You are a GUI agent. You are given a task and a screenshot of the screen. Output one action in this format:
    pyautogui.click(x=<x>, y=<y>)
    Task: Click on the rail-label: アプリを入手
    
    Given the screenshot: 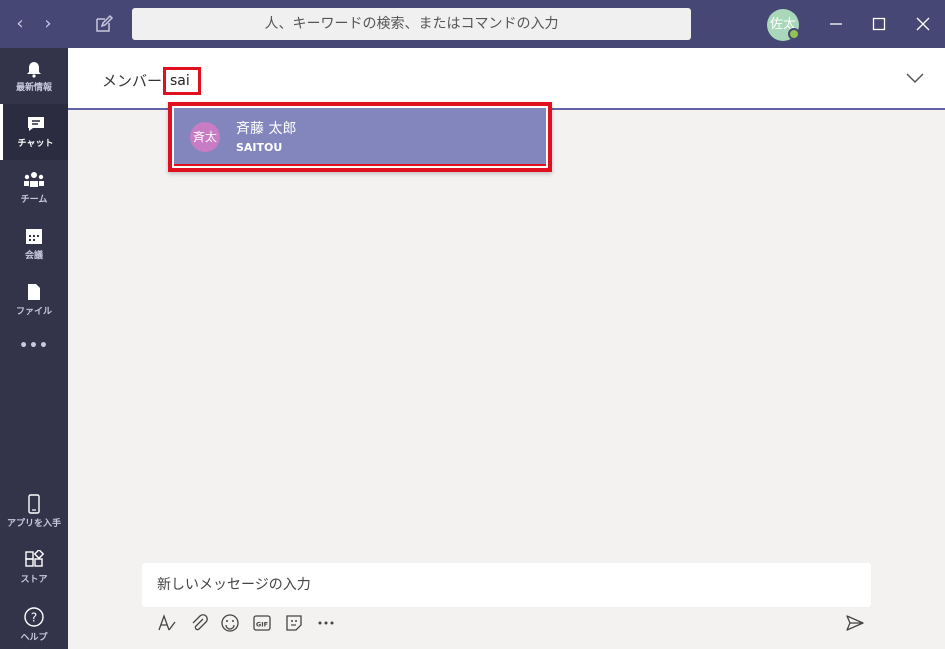 What is the action you would take?
    pyautogui.click(x=33, y=524)
    